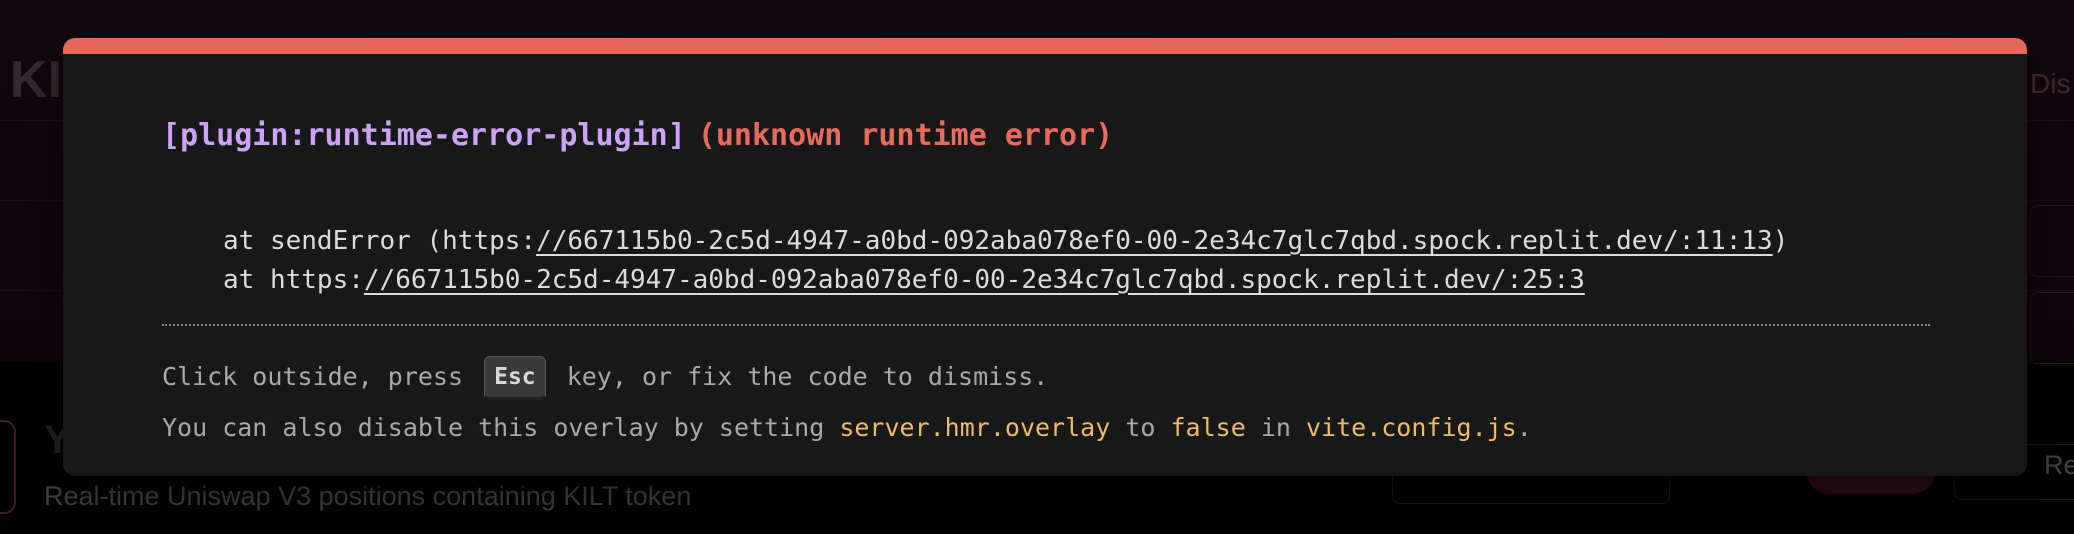 The image size is (2074, 534). I want to click on tip-text: Click outside, press, so click(313, 376).